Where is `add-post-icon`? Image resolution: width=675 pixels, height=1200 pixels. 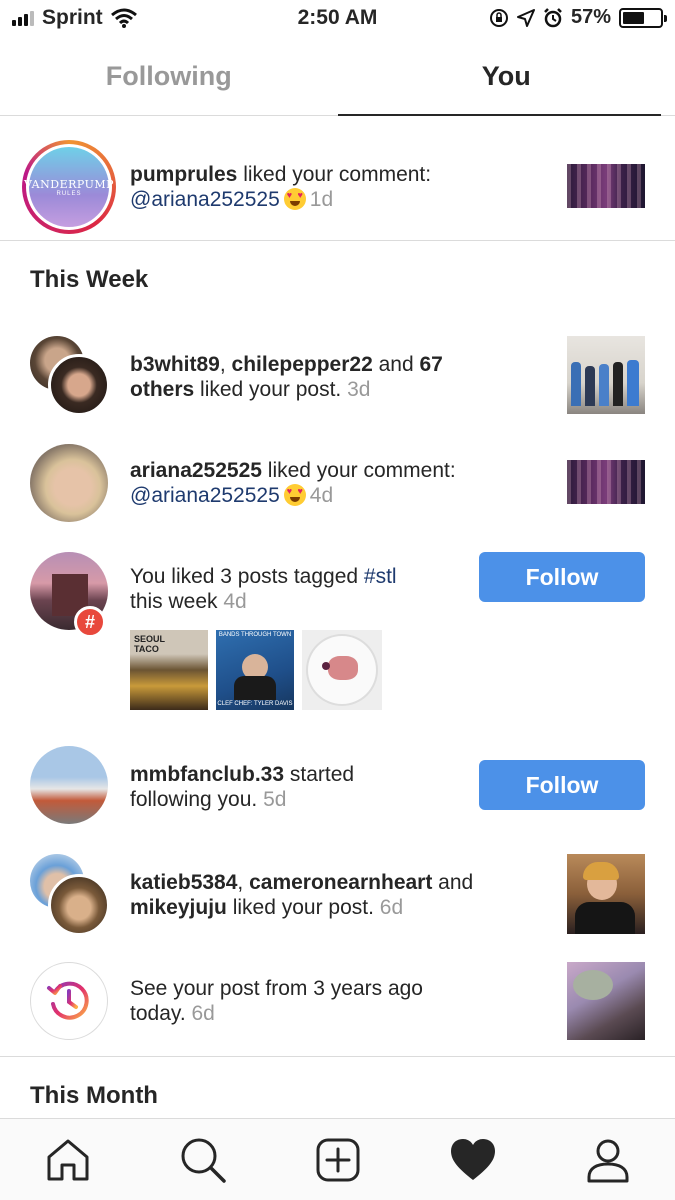 add-post-icon is located at coordinates (337, 1159).